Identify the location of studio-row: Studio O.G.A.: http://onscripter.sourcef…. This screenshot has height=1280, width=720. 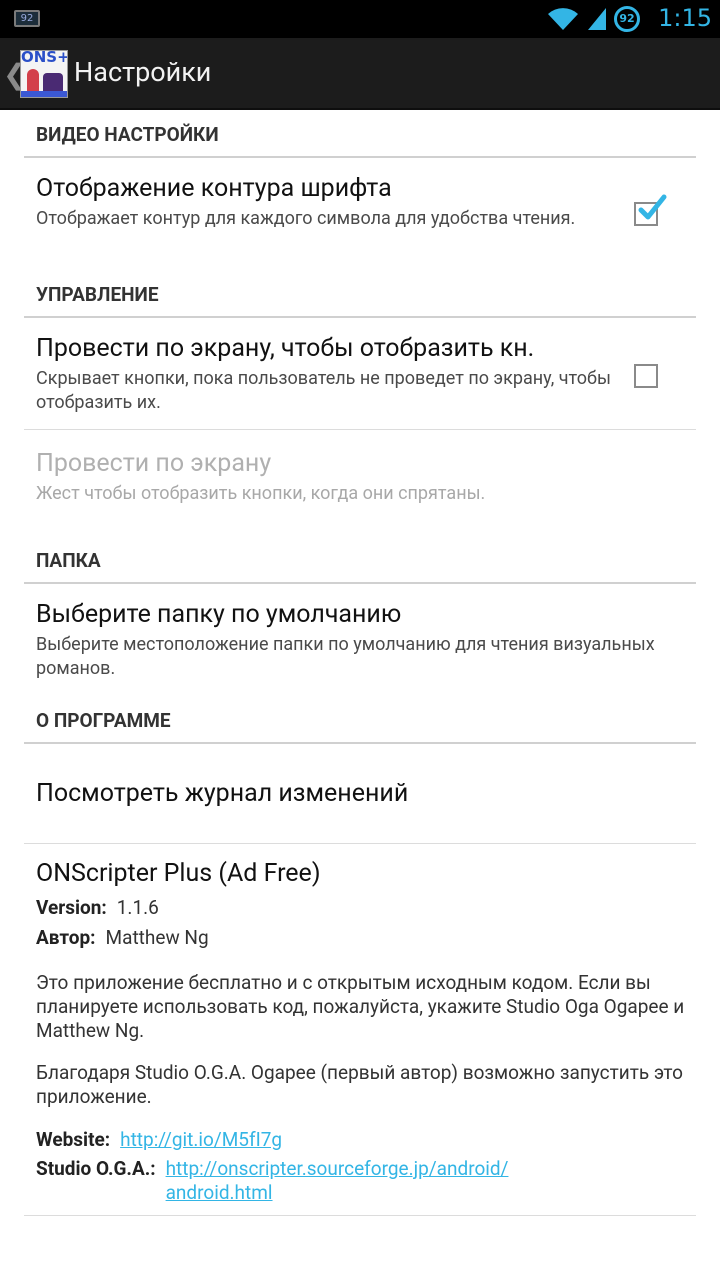
(366, 1181).